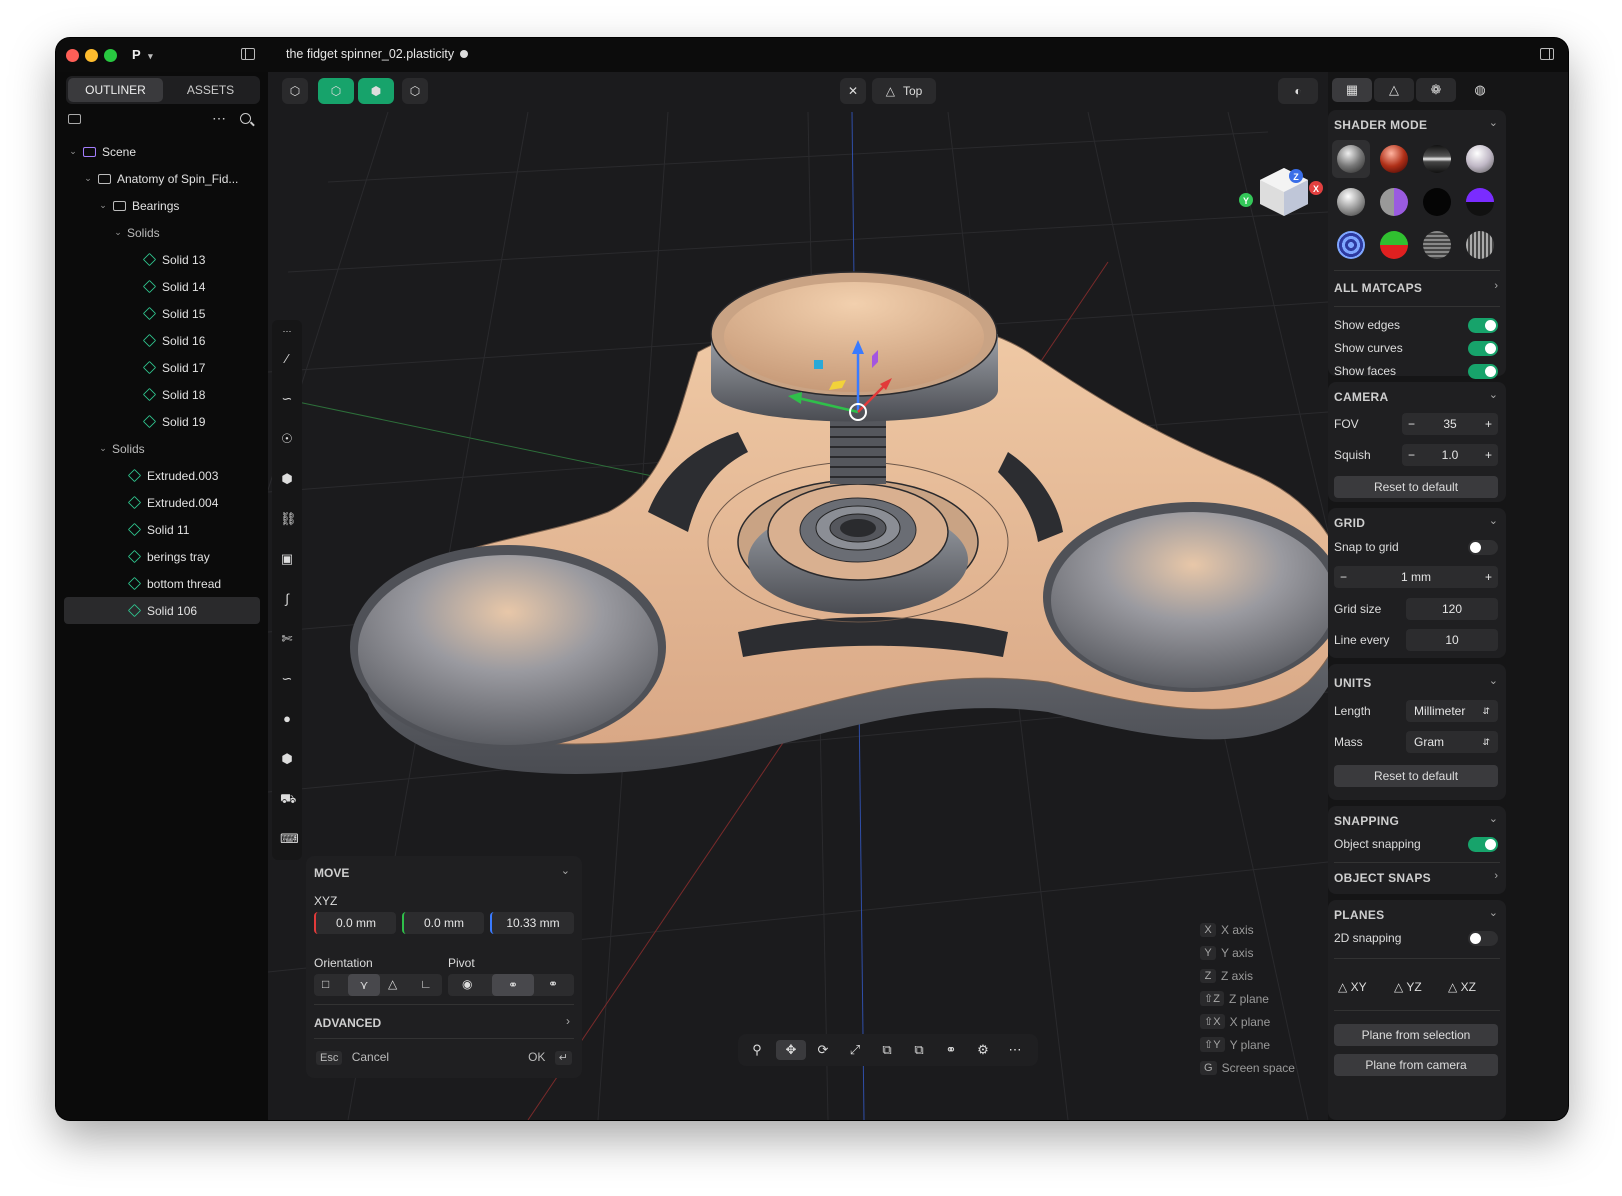 This screenshot has width=1622, height=1196. Describe the element at coordinates (1394, 159) in the screenshot. I see `matcap-red-sphere` at that location.